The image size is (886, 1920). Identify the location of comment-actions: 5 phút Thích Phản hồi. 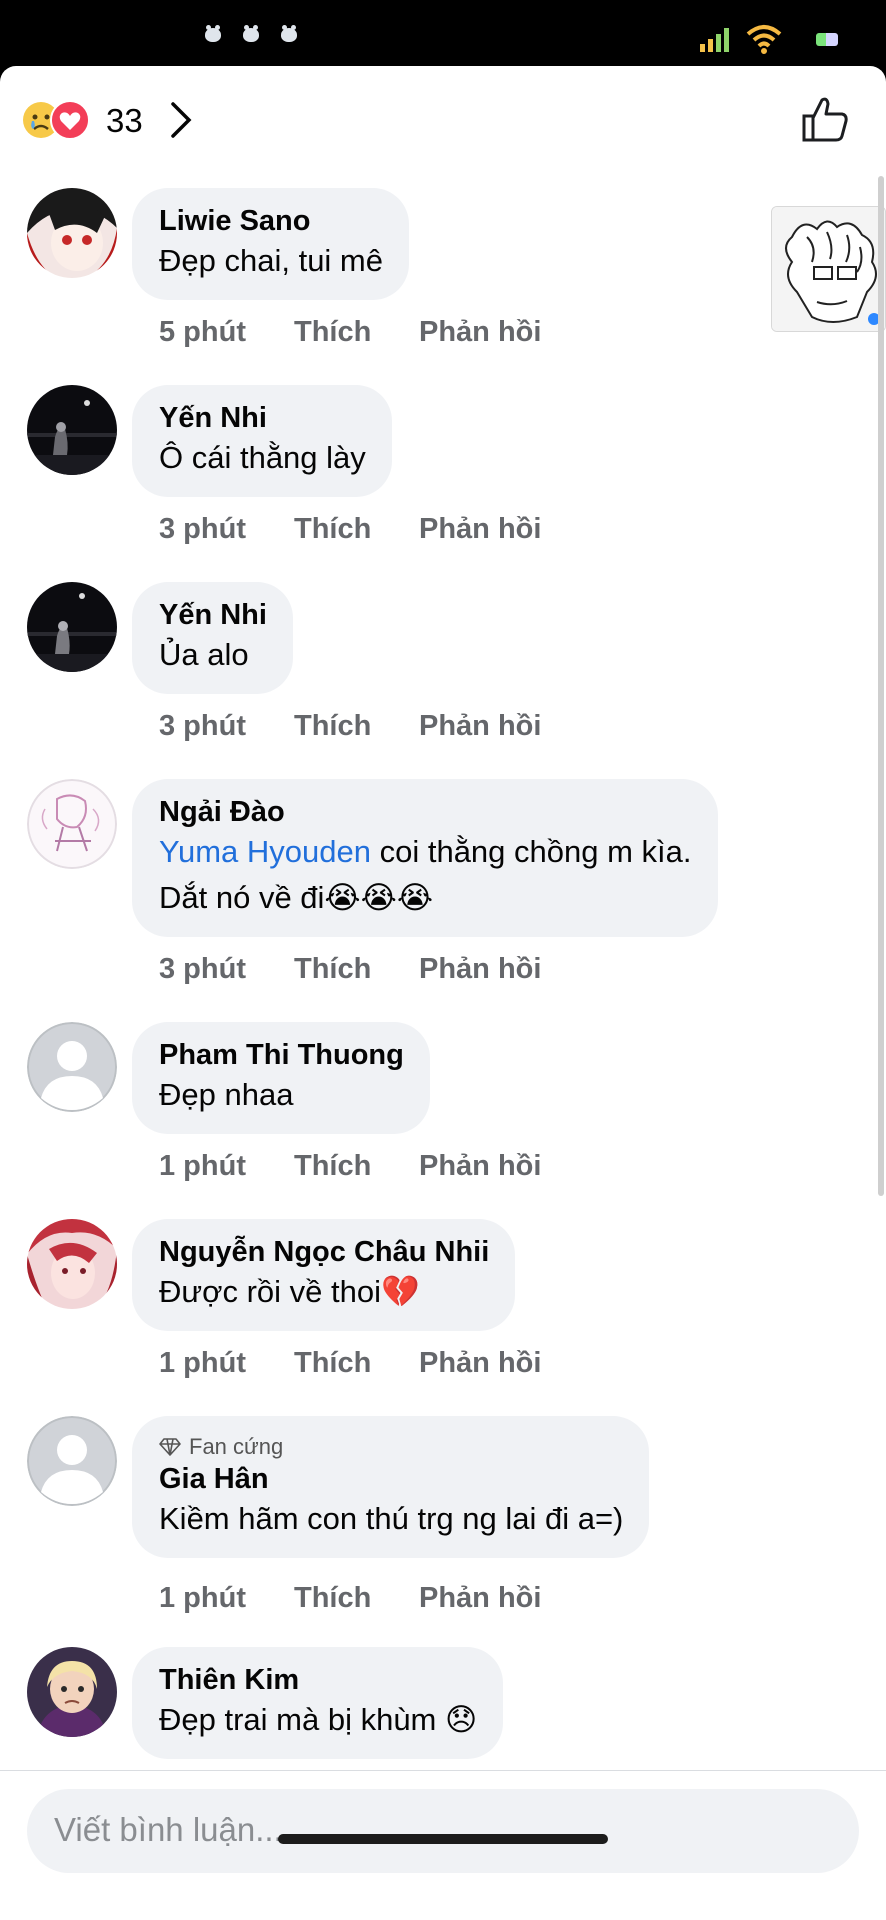
(350, 332).